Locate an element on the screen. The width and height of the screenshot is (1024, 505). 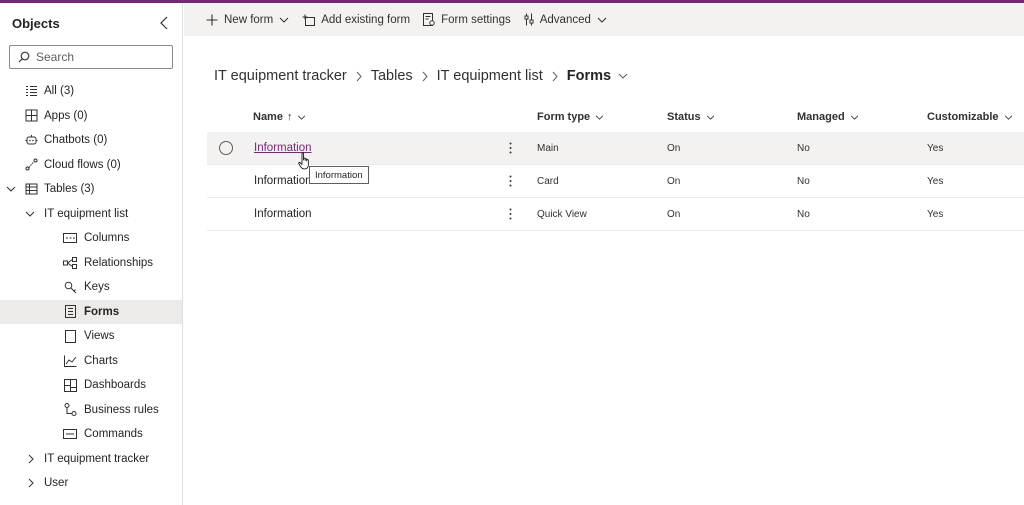
tree-item-label: IT equipment list is located at coordinates (86, 213).